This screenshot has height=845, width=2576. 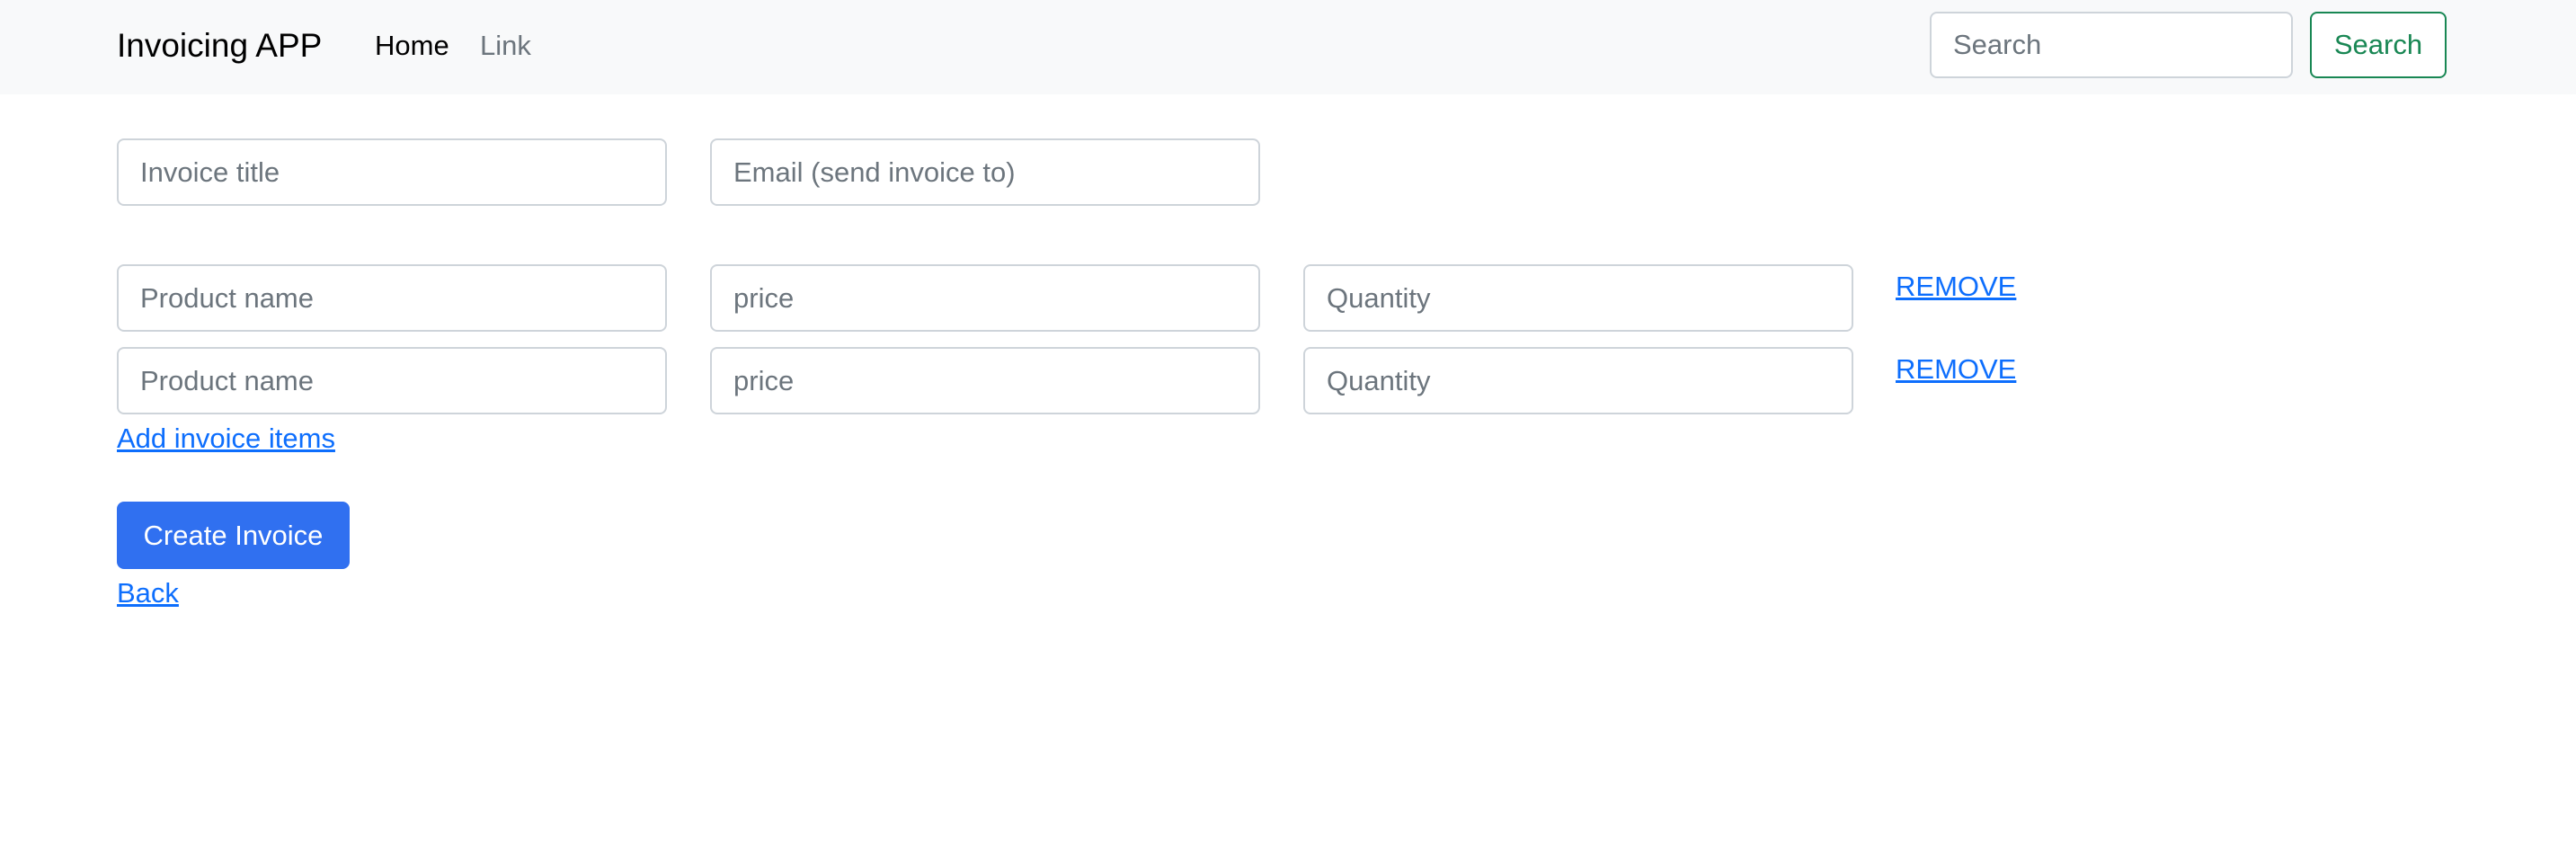 I want to click on create-invoice-button: Create Invoice, so click(x=233, y=535).